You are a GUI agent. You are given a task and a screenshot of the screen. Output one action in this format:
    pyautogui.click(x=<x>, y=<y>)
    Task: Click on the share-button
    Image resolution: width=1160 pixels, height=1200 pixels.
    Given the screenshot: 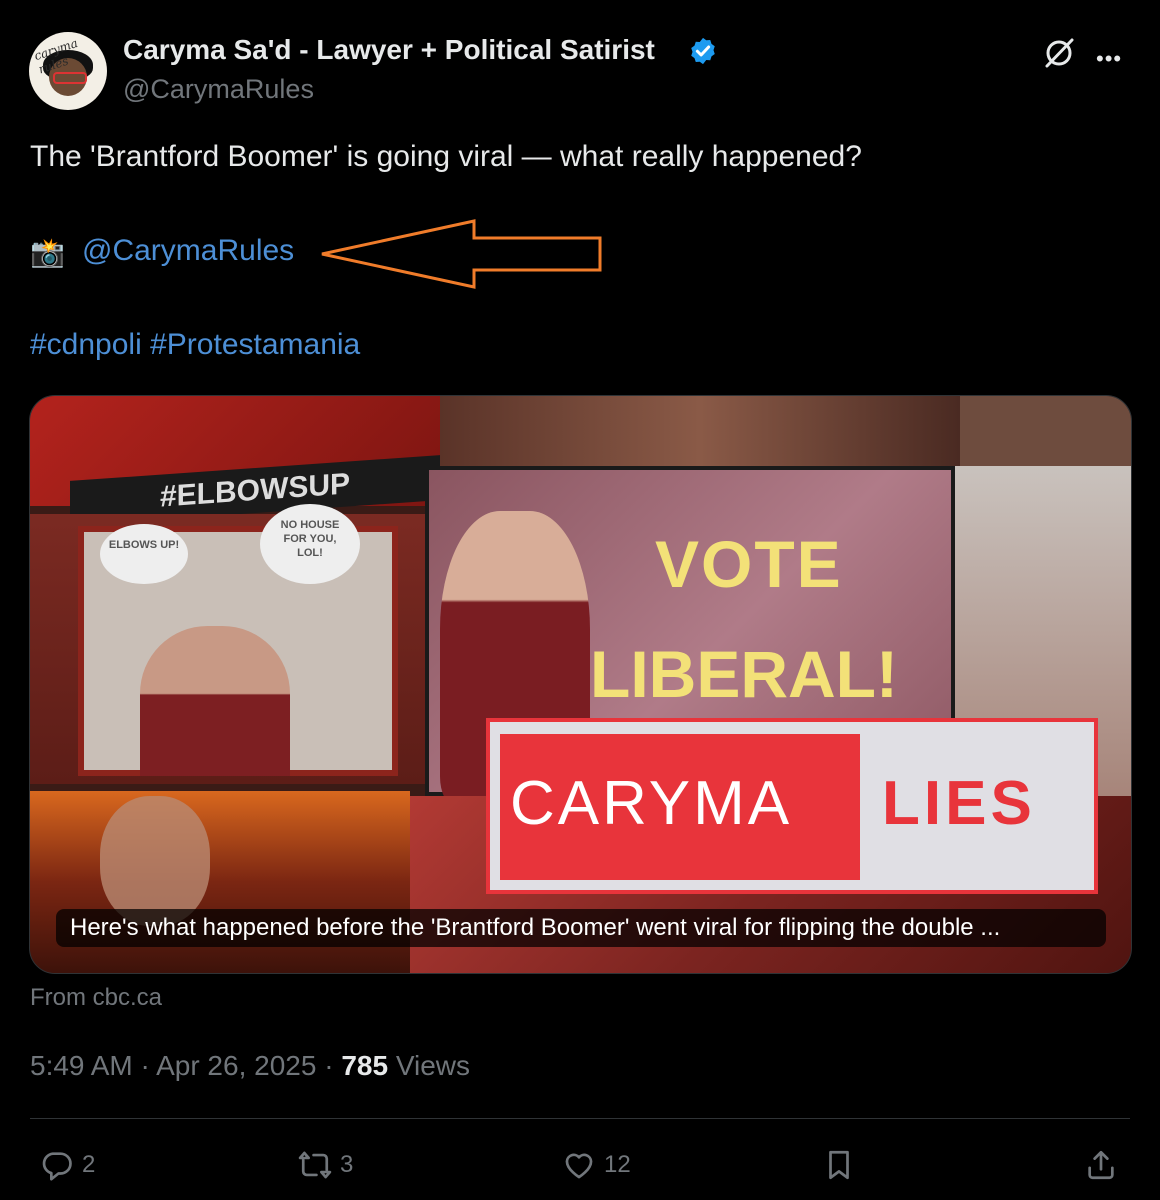 What is the action you would take?
    pyautogui.click(x=1101, y=1165)
    